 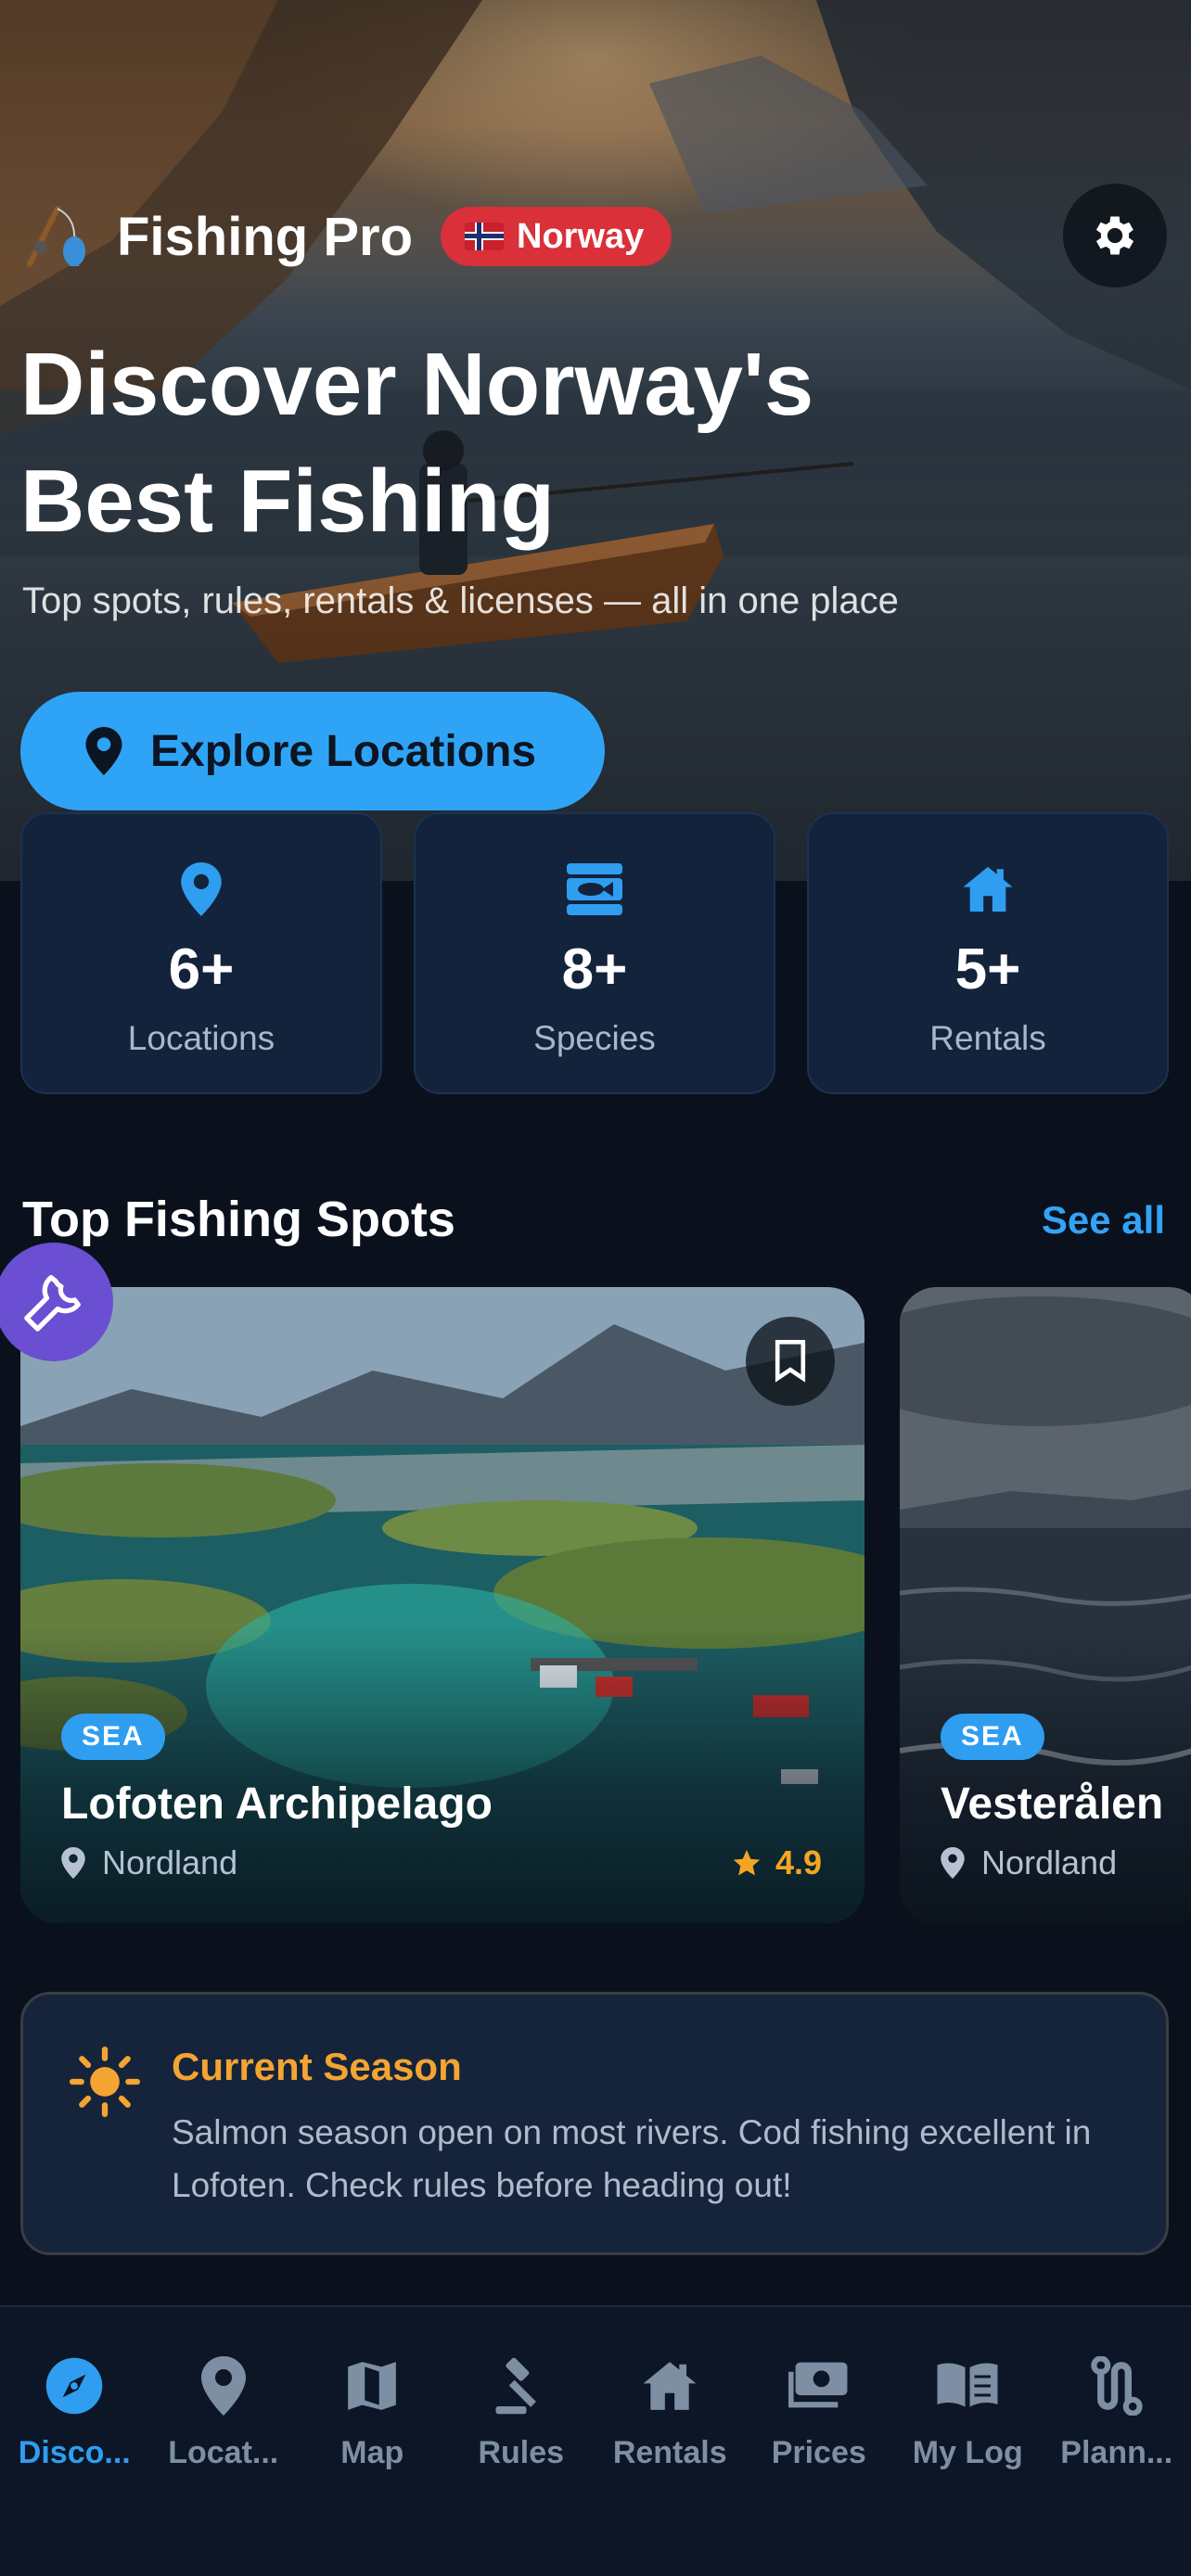 I want to click on tab-label: Prices, so click(x=818, y=2452).